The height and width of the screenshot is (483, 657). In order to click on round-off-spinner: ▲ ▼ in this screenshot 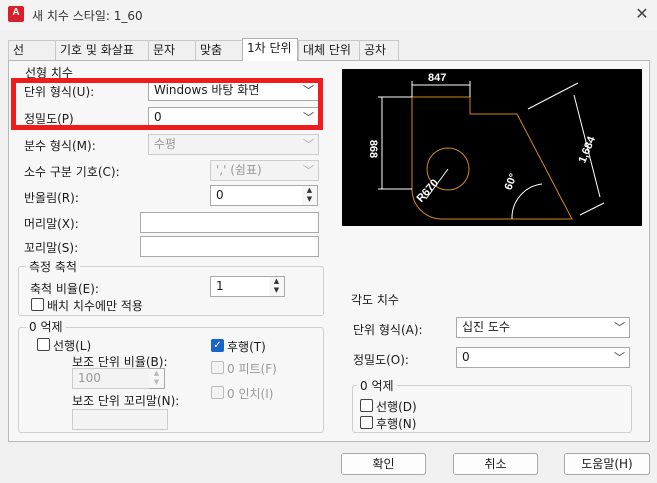, I will do `click(310, 195)`.